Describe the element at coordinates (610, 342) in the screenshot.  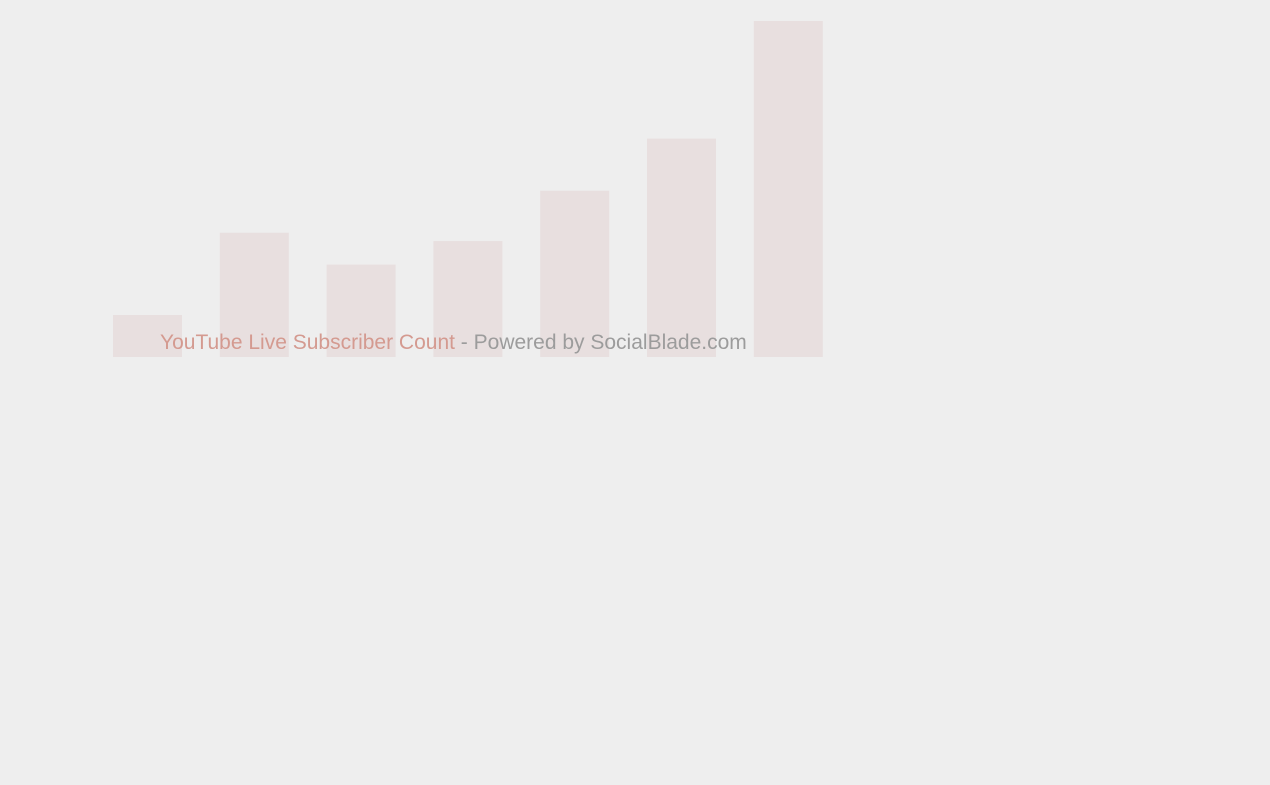
I see `powered-by-socialblade-link: Powered by SocialBlade.com` at that location.